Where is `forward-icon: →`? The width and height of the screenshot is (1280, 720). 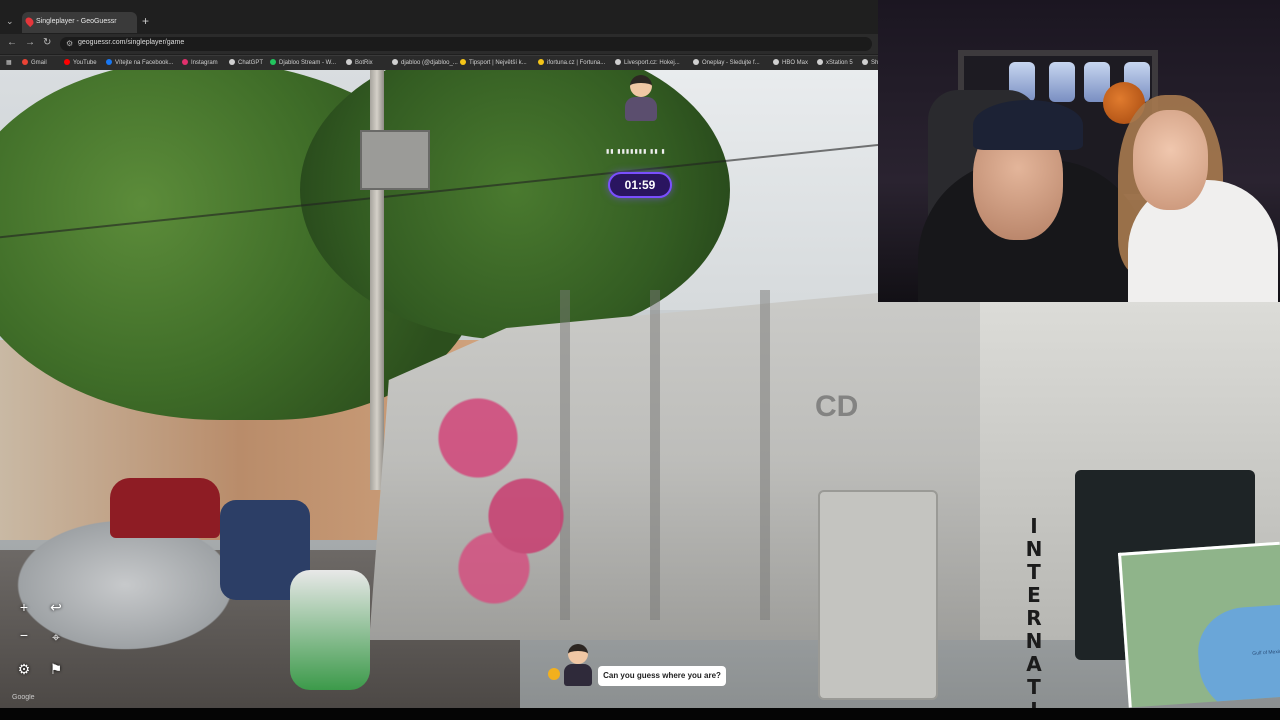
forward-icon: → is located at coordinates (30, 42).